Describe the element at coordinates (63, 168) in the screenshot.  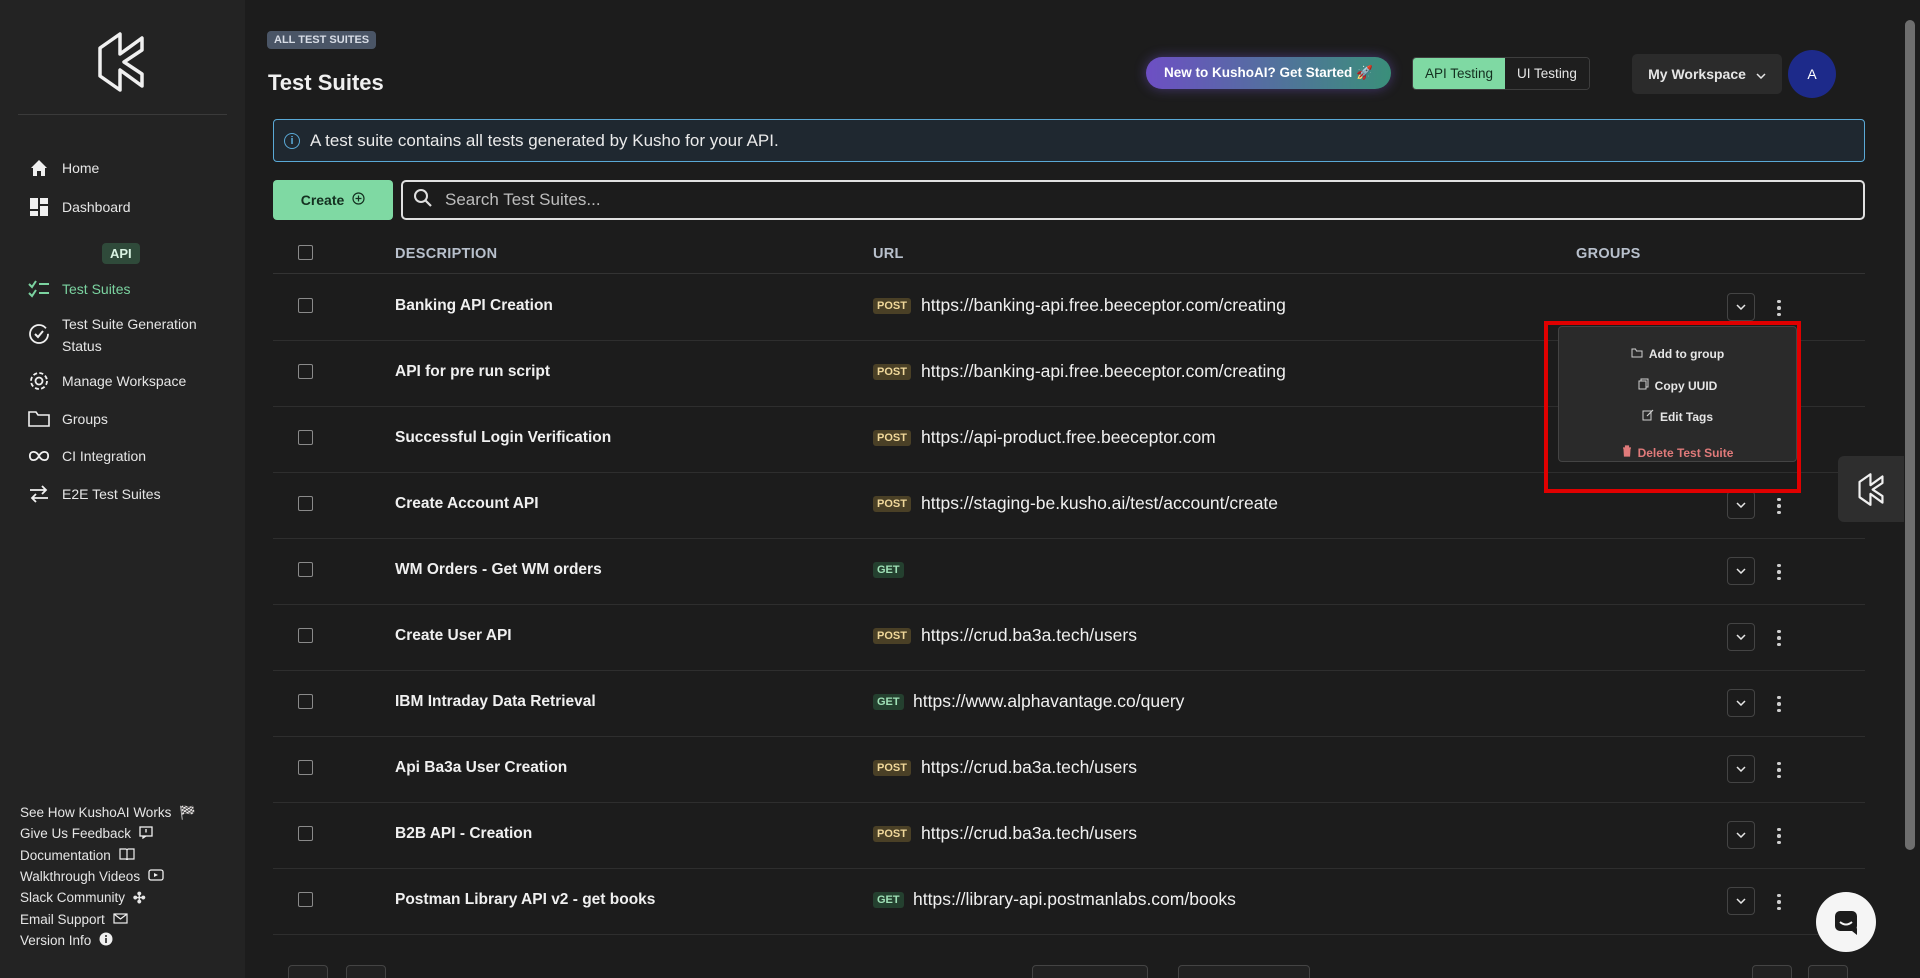
I see `sidebar-item-home: Home` at that location.